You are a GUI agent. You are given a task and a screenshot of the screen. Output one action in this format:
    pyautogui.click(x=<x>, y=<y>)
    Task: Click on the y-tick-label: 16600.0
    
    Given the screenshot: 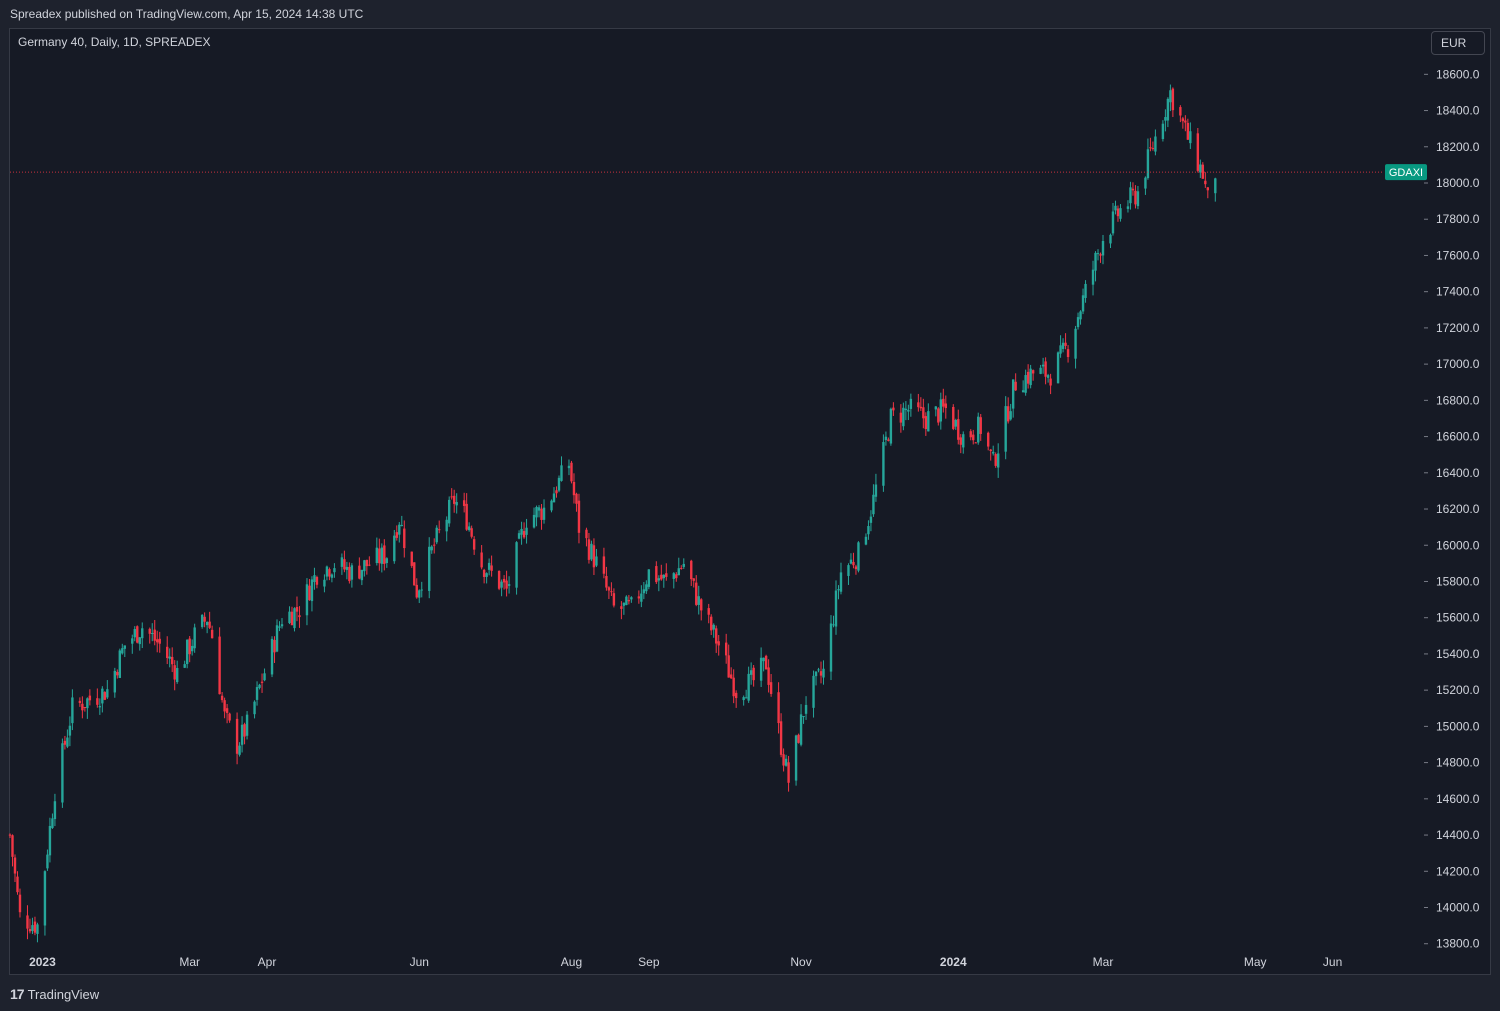 What is the action you would take?
    pyautogui.click(x=1458, y=437)
    